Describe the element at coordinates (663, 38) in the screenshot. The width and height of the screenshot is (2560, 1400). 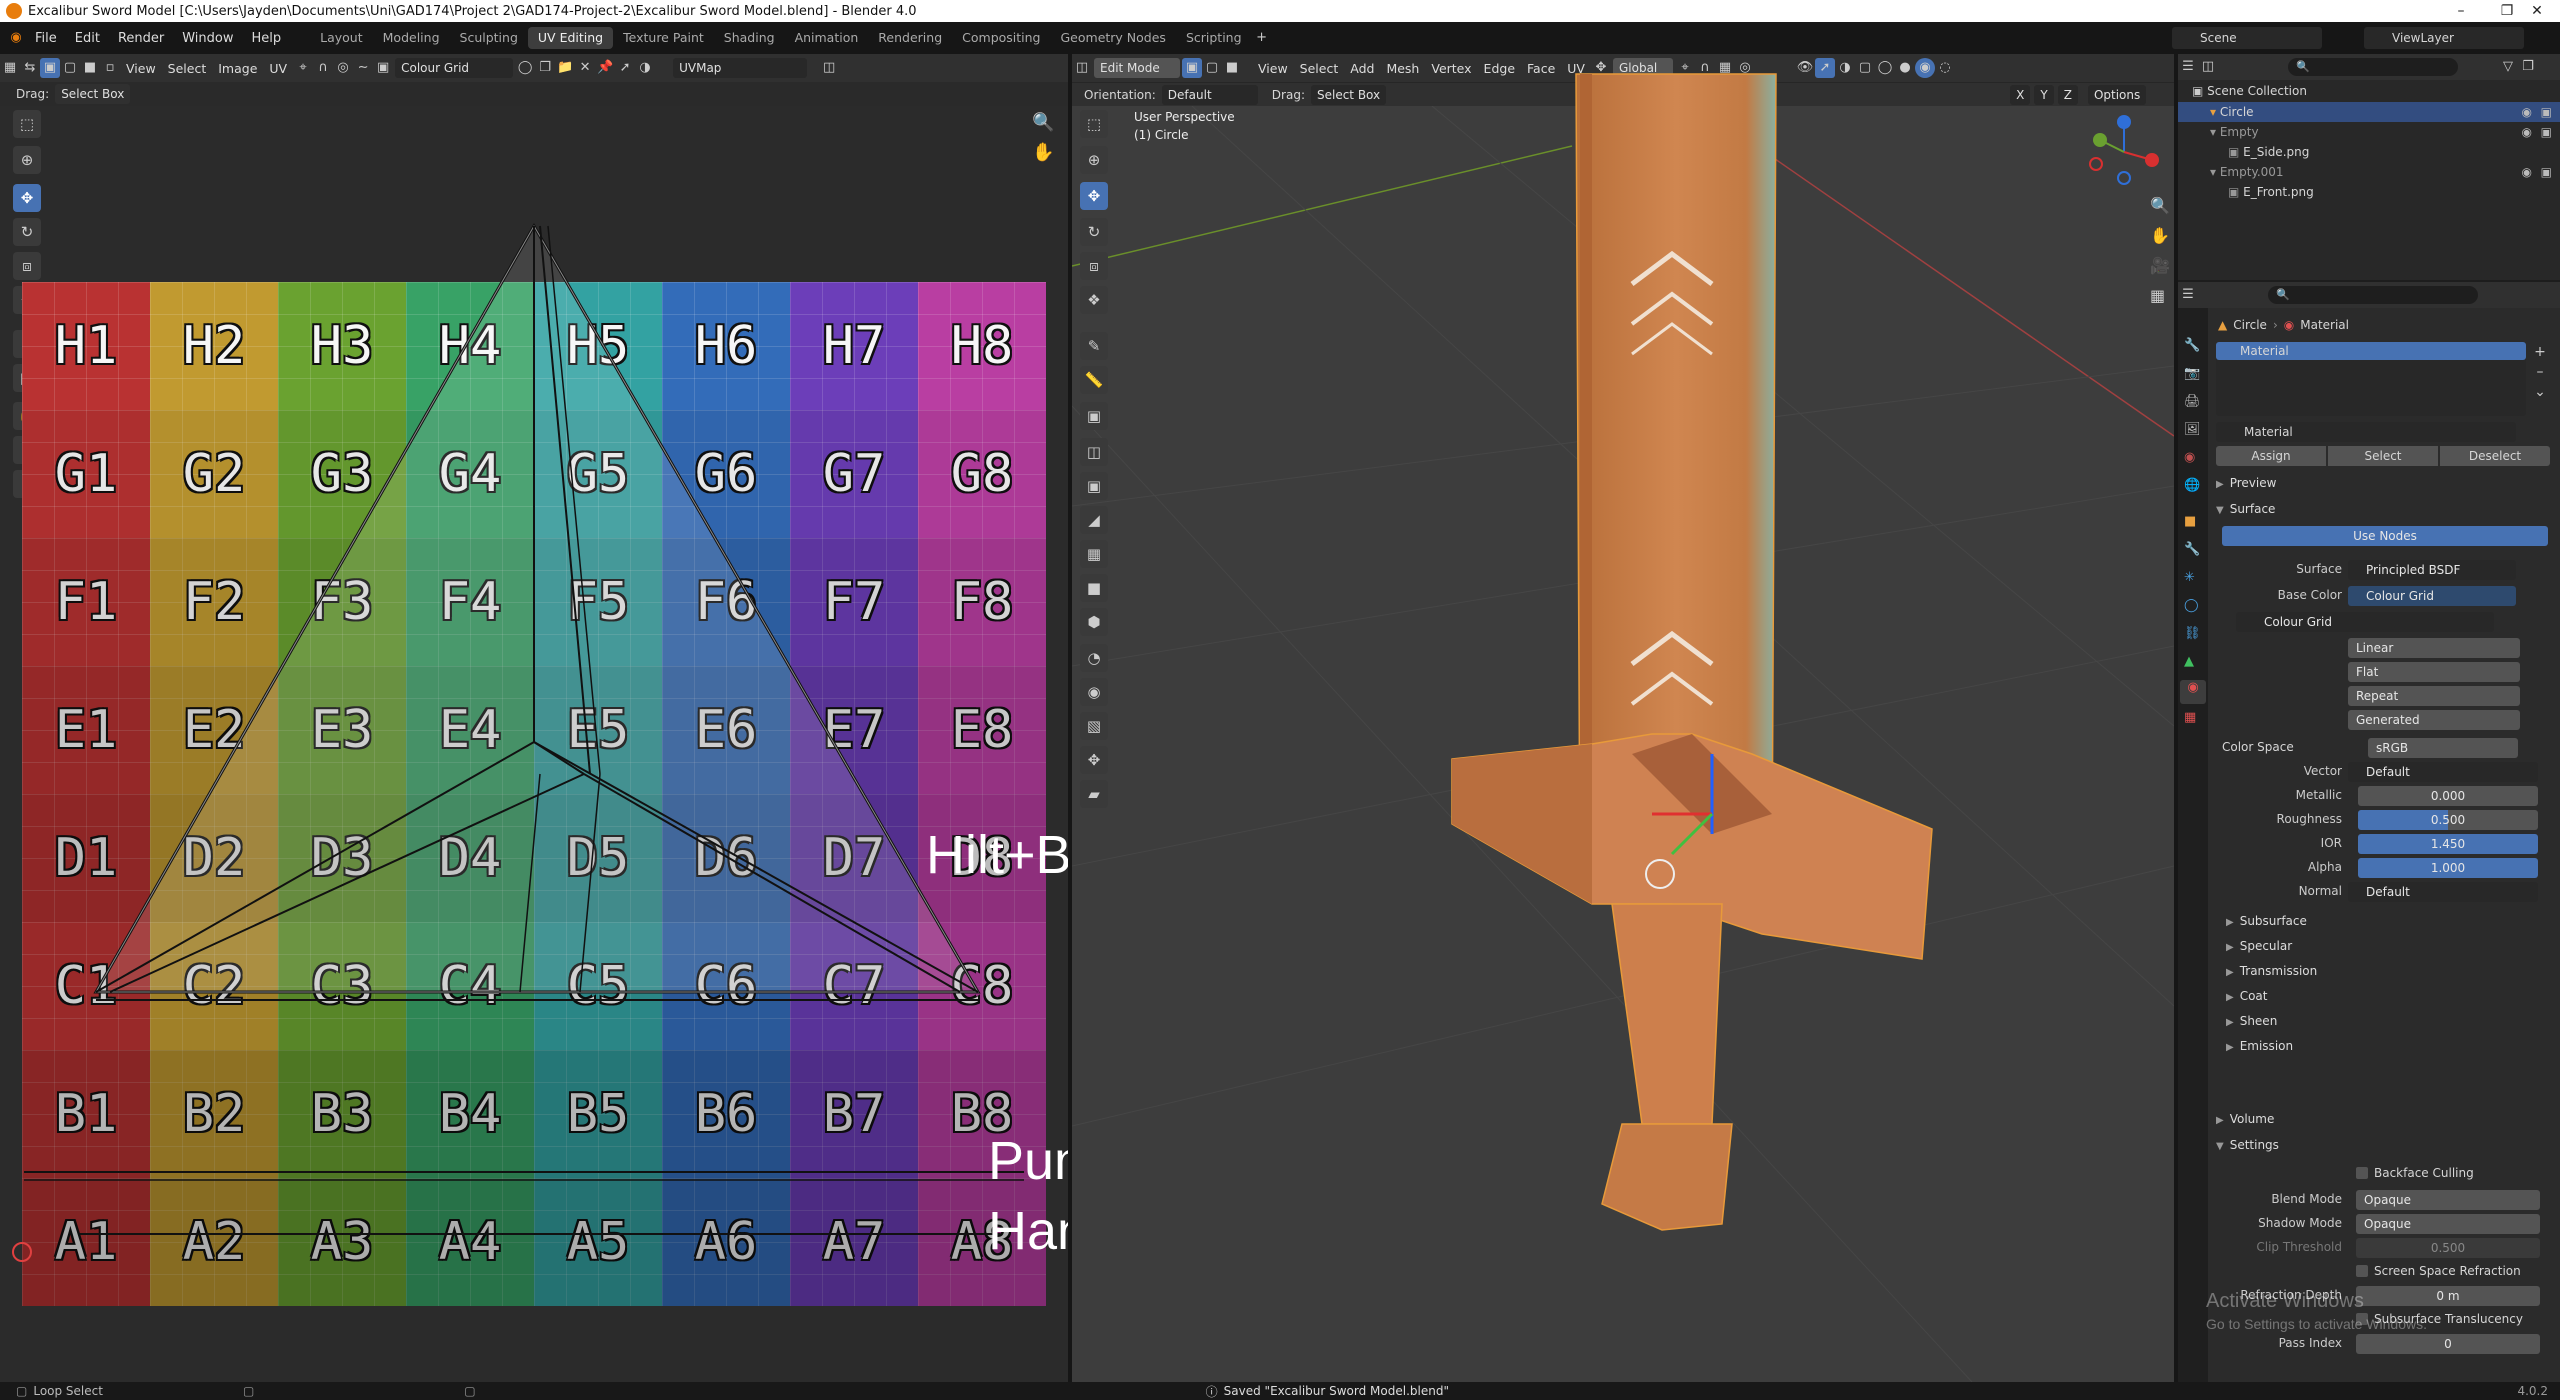
I see `tab-texture-paint: Texture Paint` at that location.